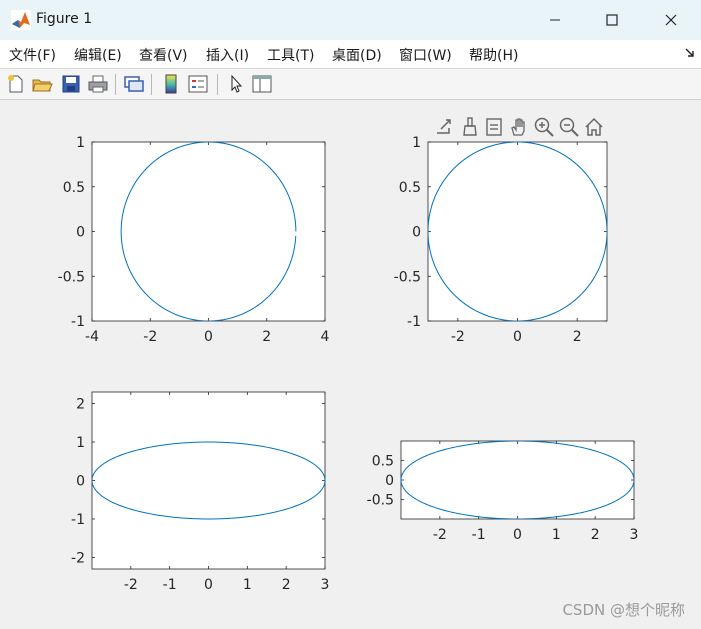  What do you see at coordinates (494, 127) in the screenshot?
I see `data-tips-icon` at bounding box center [494, 127].